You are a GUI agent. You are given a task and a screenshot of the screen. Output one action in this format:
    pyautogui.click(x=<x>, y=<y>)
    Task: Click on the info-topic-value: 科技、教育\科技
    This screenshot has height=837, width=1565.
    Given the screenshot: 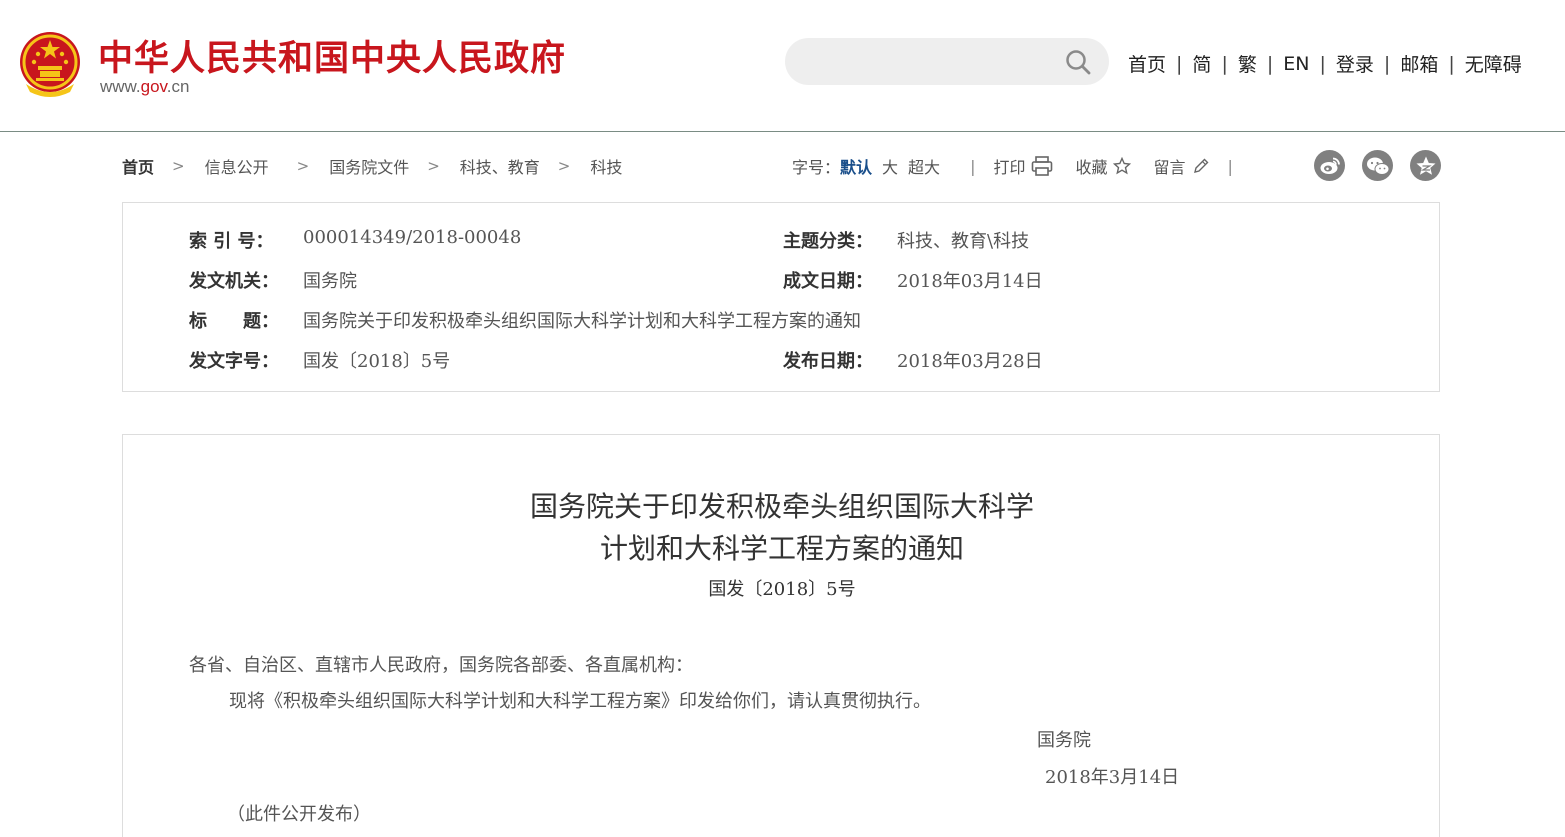 What is the action you would take?
    pyautogui.click(x=963, y=241)
    